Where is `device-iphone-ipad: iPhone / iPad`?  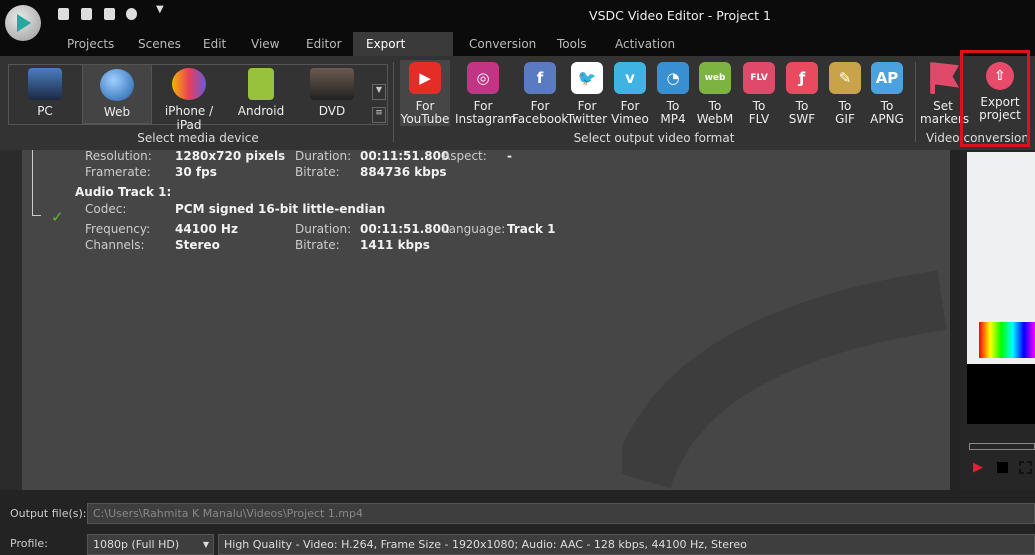
device-iphone-ipad: iPhone / iPad is located at coordinates (189, 98).